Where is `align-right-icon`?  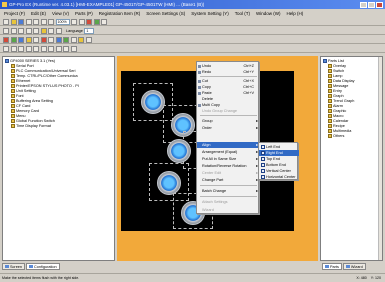 align-right-icon is located at coordinates (43, 48).